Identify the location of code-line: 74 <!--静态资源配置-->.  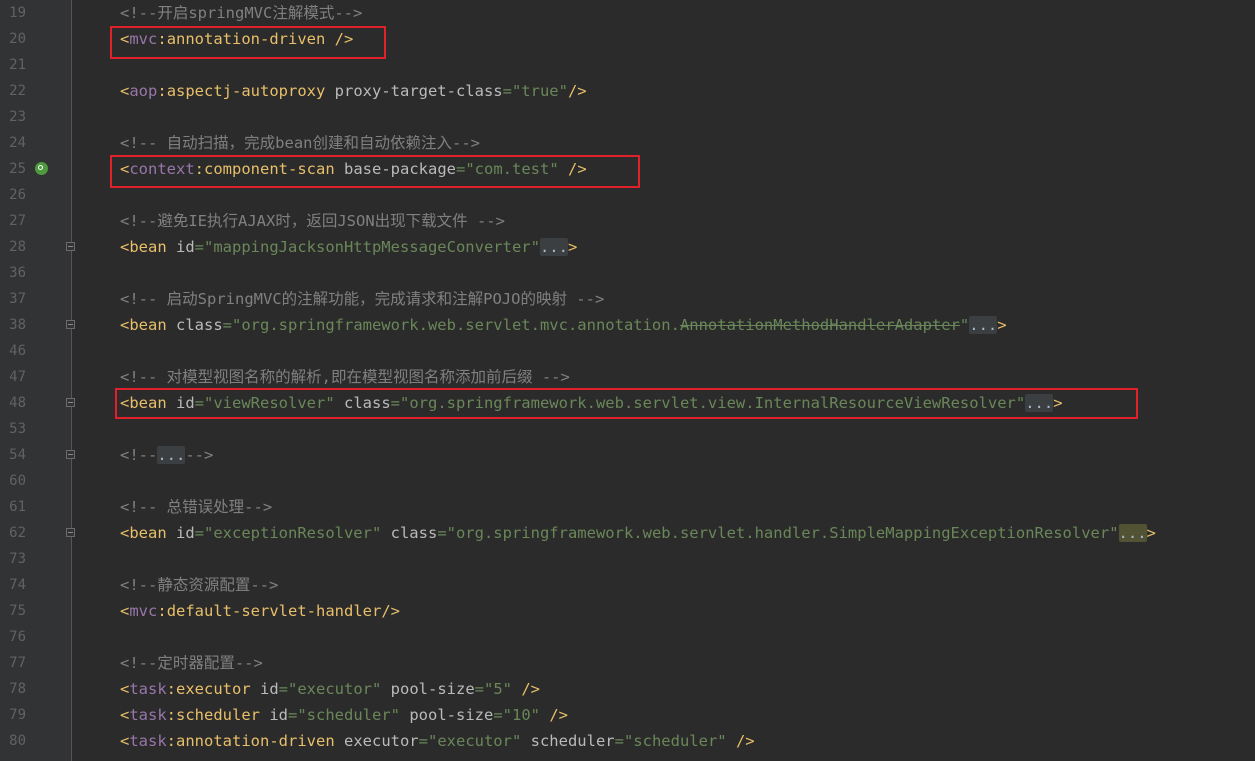
(627, 585).